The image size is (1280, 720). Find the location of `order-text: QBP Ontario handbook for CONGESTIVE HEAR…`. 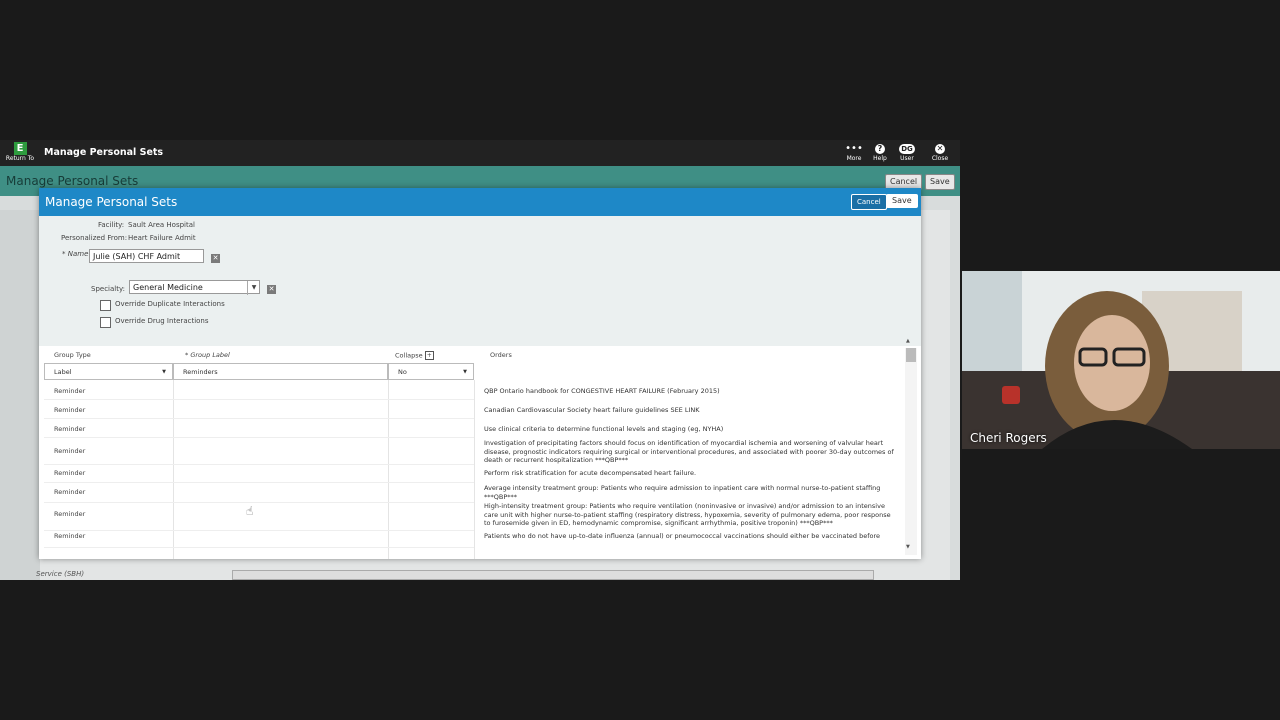

order-text: QBP Ontario handbook for CONGESTIVE HEAR… is located at coordinates (690, 391).